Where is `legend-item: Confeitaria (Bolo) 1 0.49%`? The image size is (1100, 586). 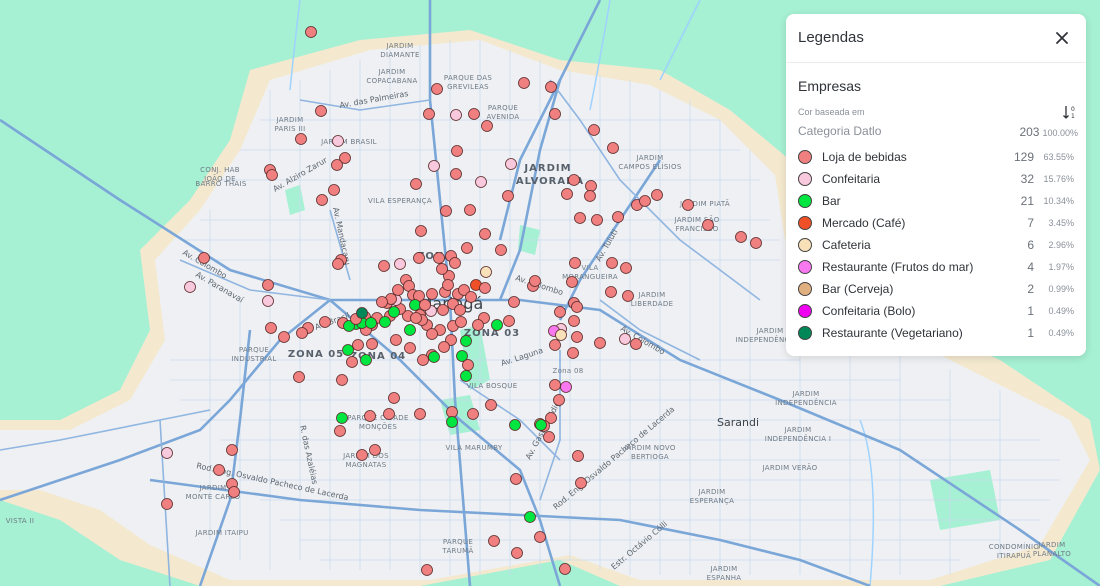 legend-item: Confeitaria (Bolo) 1 0.49% is located at coordinates (938, 312).